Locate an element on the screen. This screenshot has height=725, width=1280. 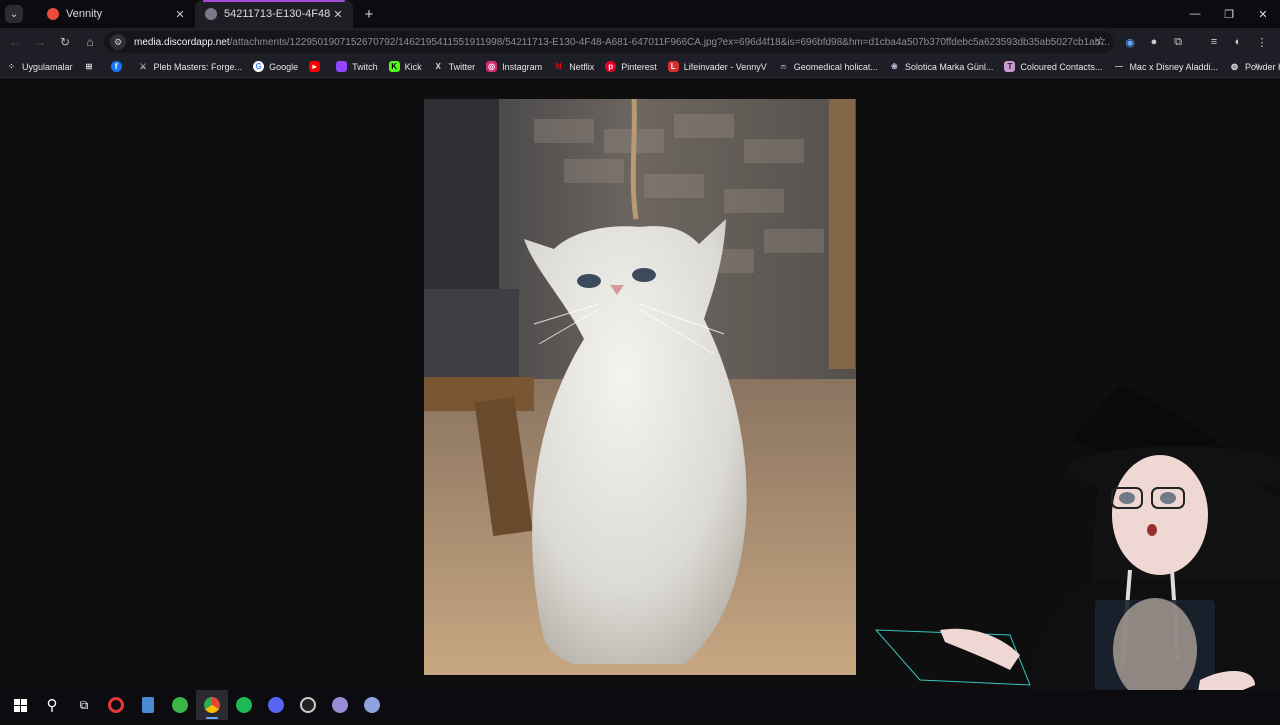
close-window-button: ✕ is located at coordinates (1263, 14).